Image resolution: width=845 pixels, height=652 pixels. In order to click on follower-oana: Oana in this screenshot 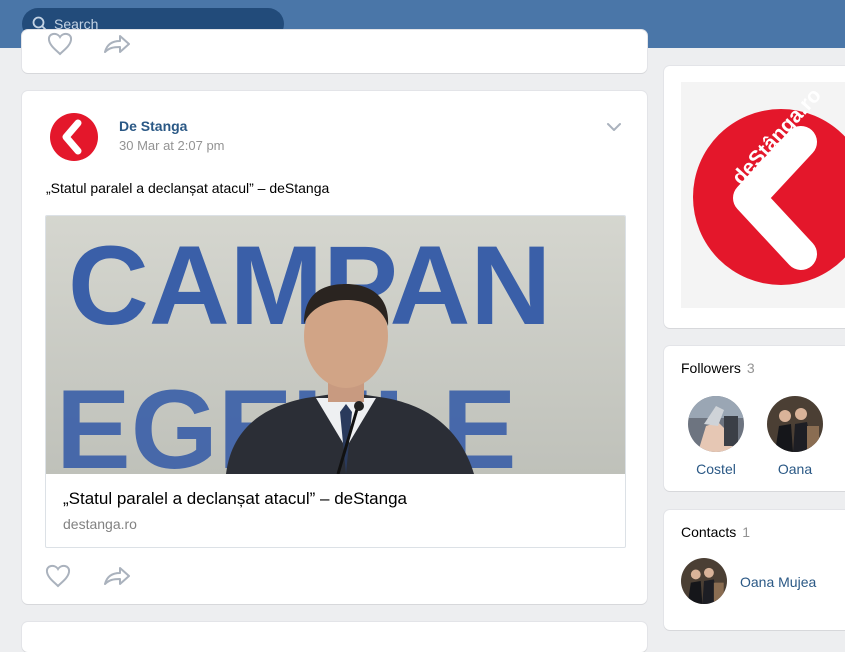, I will do `click(795, 436)`.